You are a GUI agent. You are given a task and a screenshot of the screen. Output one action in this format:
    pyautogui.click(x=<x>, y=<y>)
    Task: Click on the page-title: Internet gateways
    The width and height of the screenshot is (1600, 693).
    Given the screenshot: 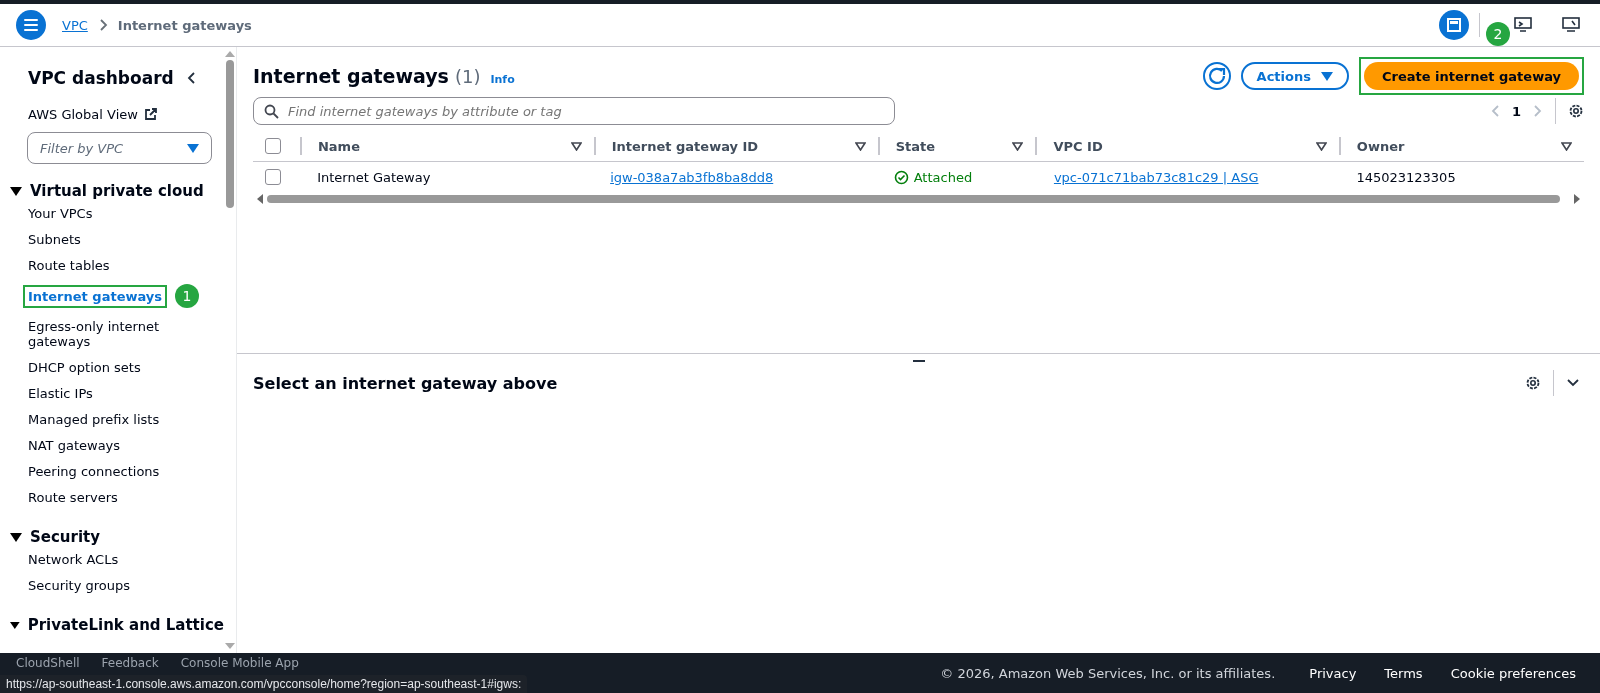 What is the action you would take?
    pyautogui.click(x=351, y=76)
    